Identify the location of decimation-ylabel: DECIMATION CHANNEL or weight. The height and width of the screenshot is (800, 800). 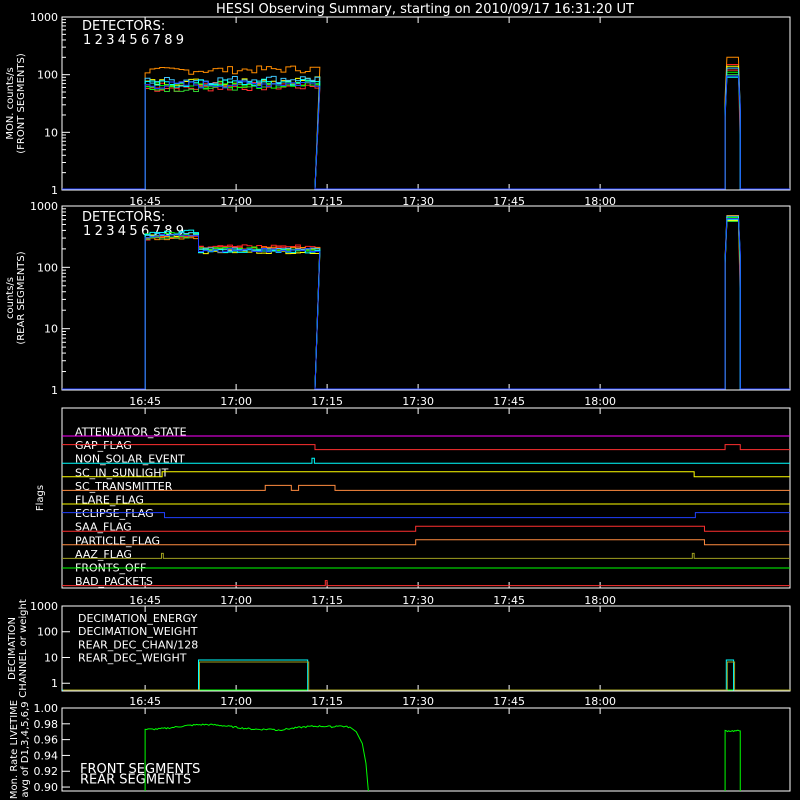
(18, 648).